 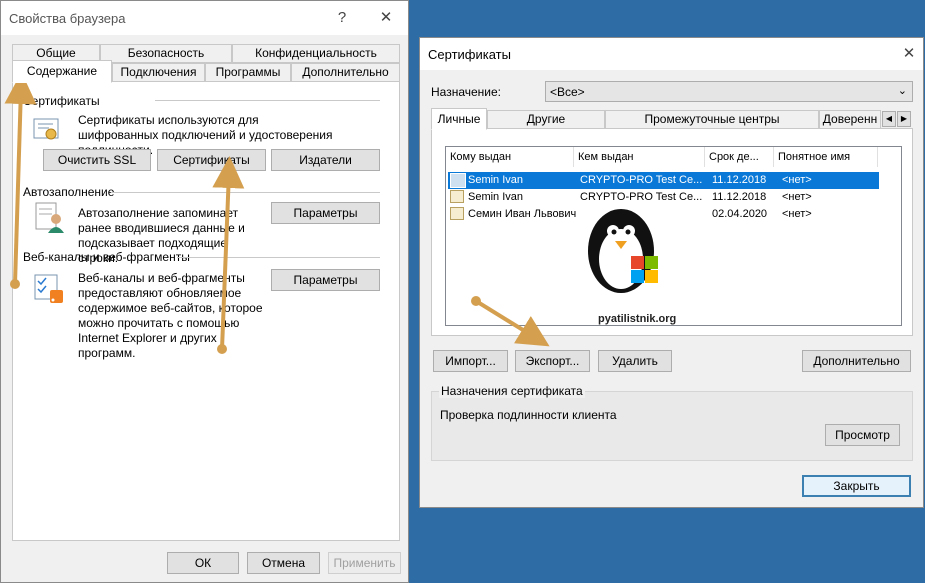 What do you see at coordinates (459, 119) in the screenshot?
I see `tab-personal: Личные` at bounding box center [459, 119].